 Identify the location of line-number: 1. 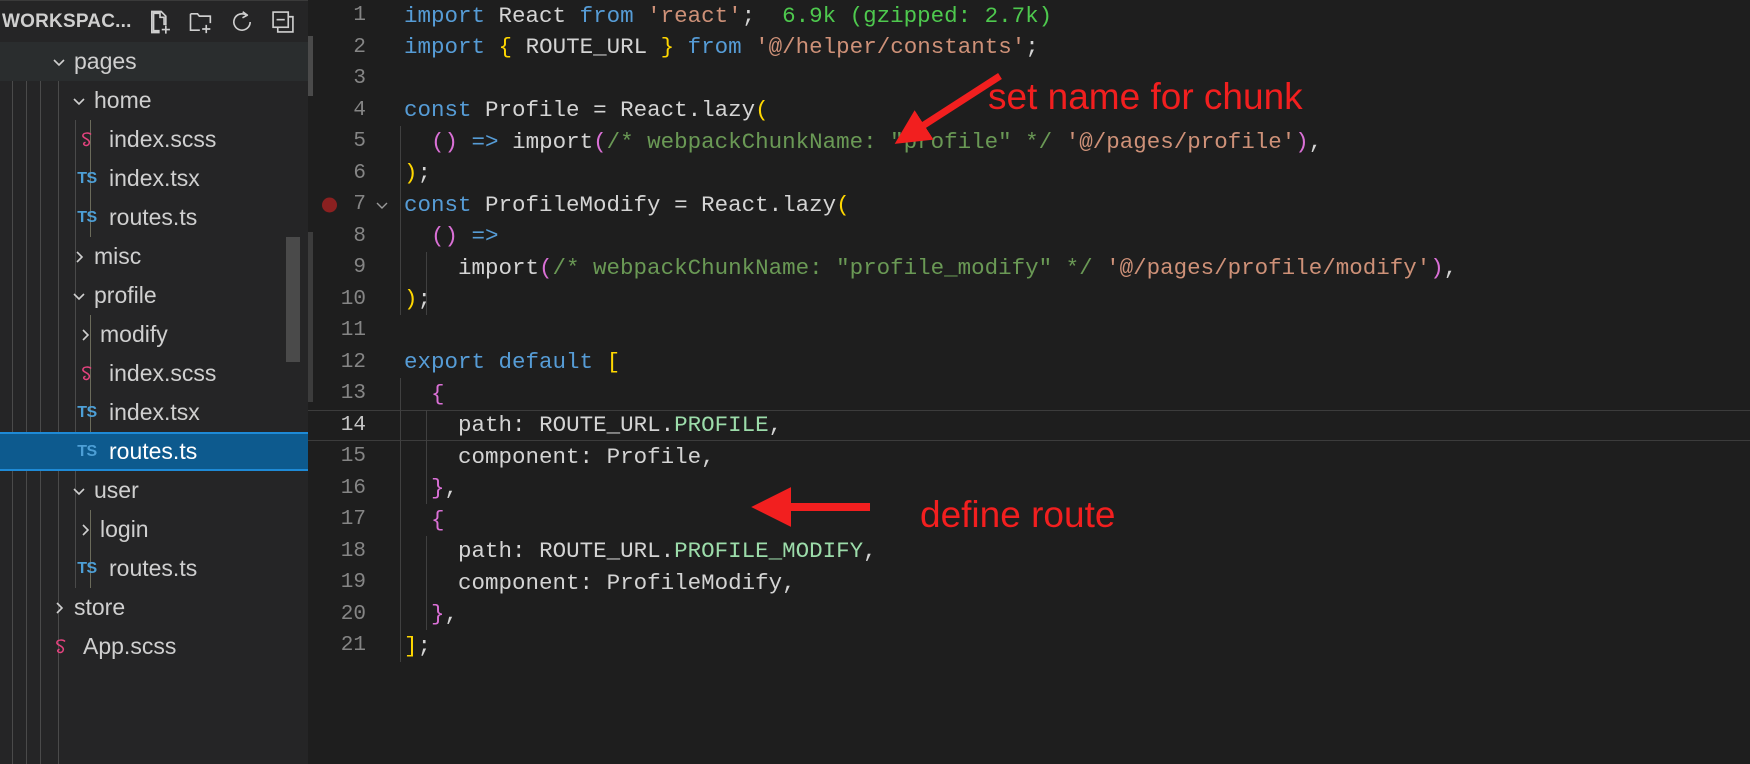
(359, 16).